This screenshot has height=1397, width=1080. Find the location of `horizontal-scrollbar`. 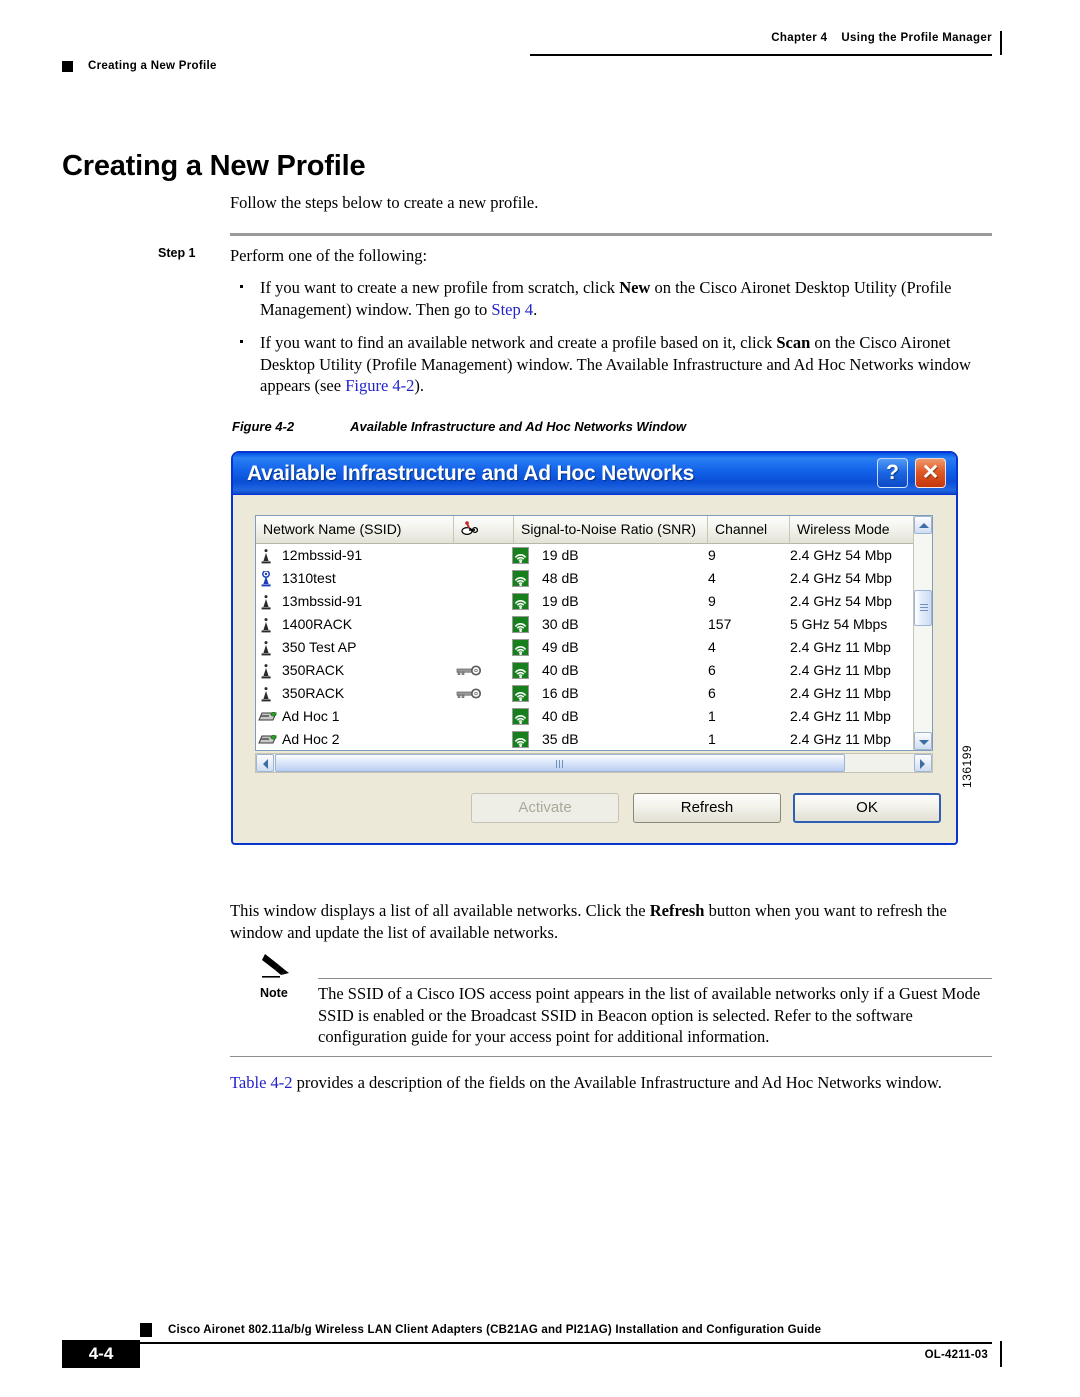

horizontal-scrollbar is located at coordinates (594, 763).